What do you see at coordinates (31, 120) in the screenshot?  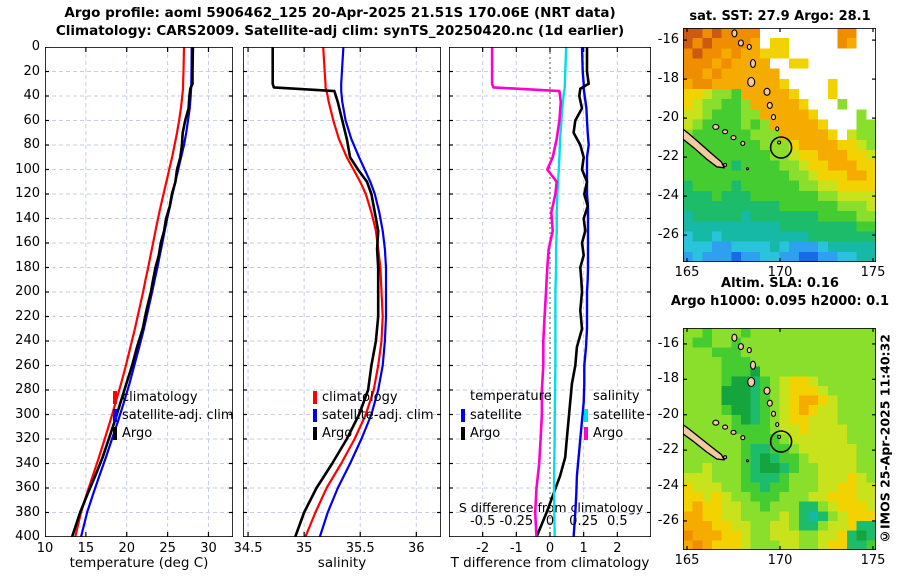 I see `y-tick-label: 60` at bounding box center [31, 120].